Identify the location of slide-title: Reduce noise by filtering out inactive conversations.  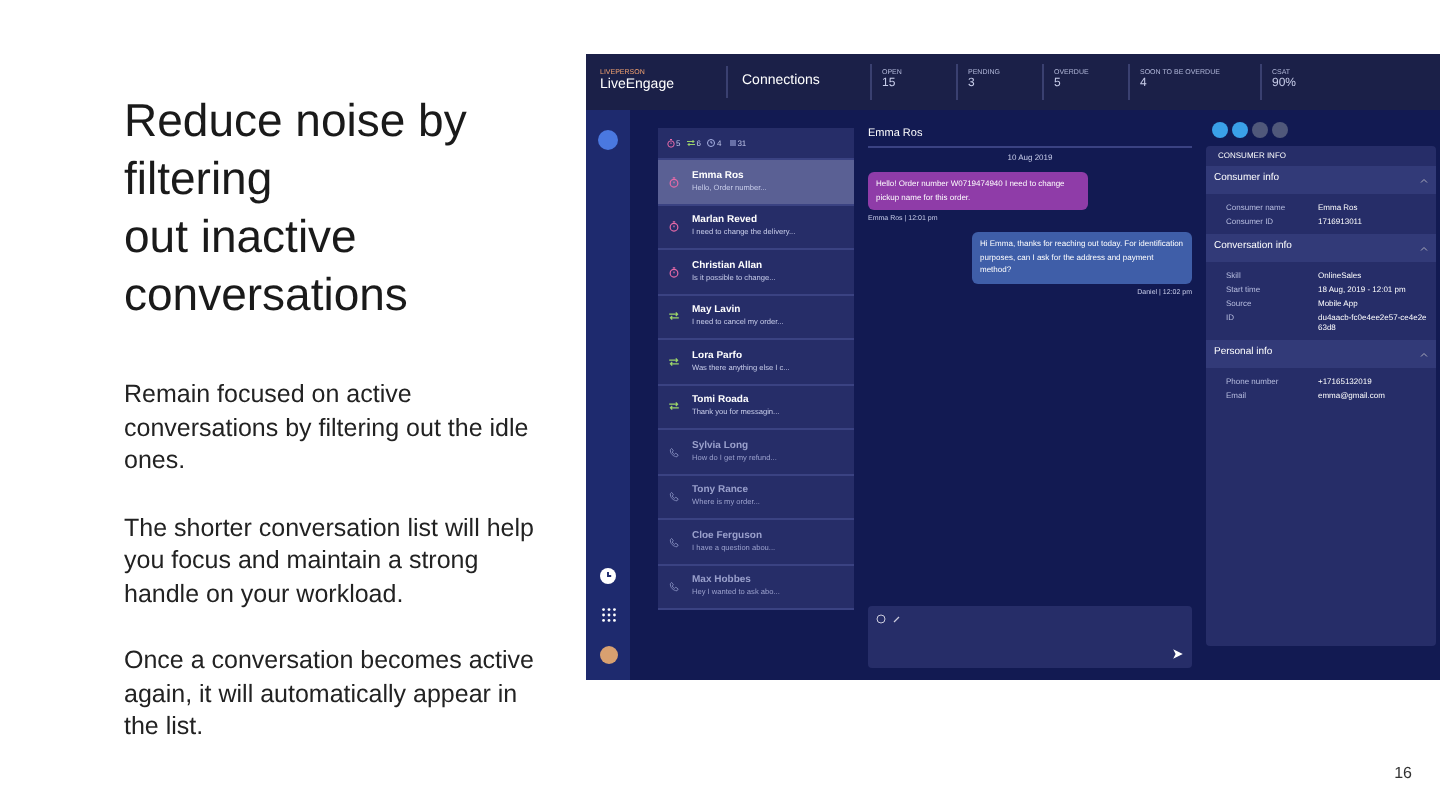
(296, 208).